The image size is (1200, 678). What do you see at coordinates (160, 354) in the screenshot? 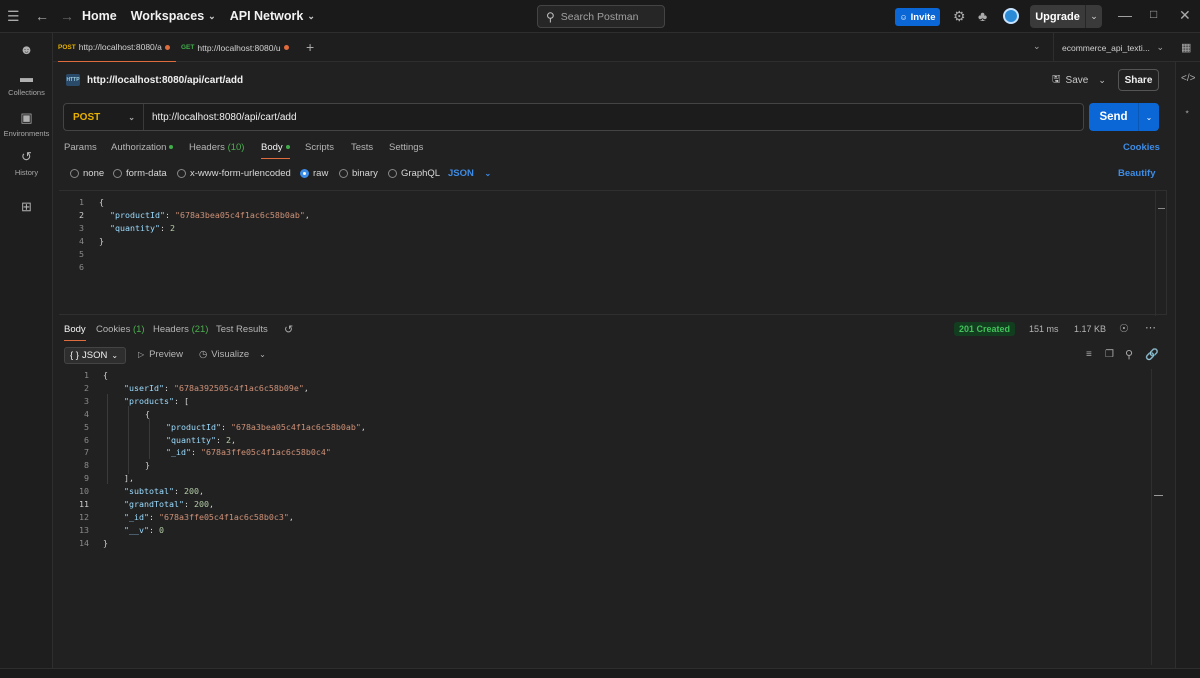
I see `preview-button: ▷ Preview` at bounding box center [160, 354].